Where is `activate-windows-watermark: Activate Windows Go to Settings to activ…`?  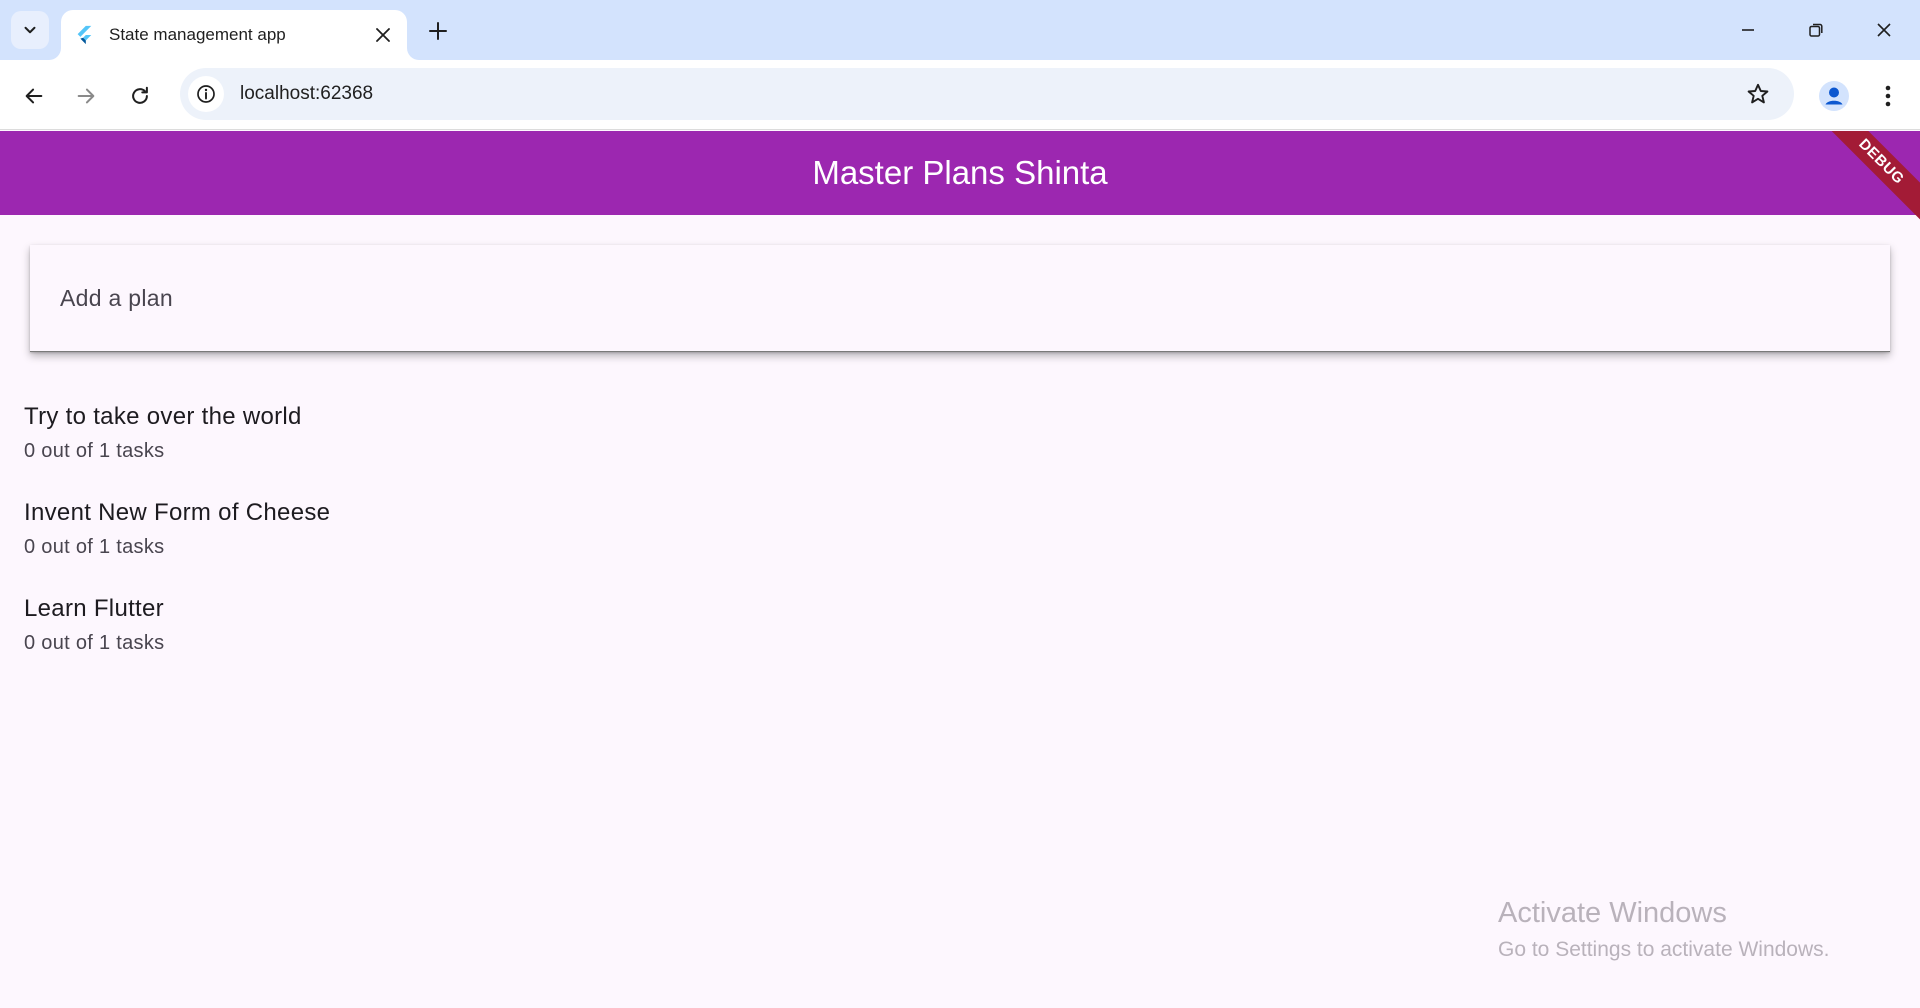 activate-windows-watermark: Activate Windows Go to Settings to activ… is located at coordinates (1664, 929).